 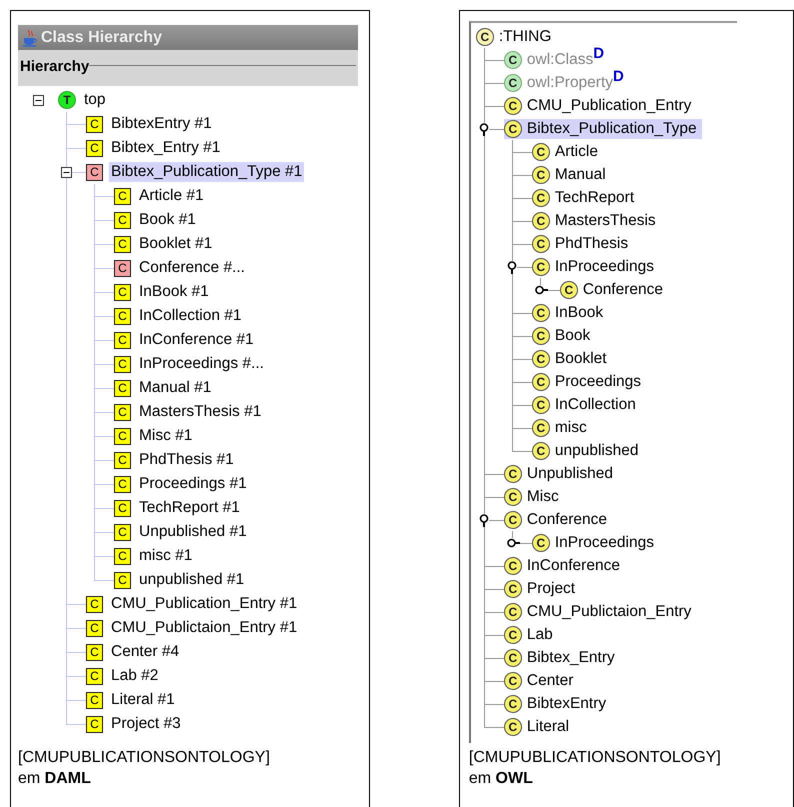 What do you see at coordinates (157, 220) in the screenshot?
I see `tree-item: C Book #1` at bounding box center [157, 220].